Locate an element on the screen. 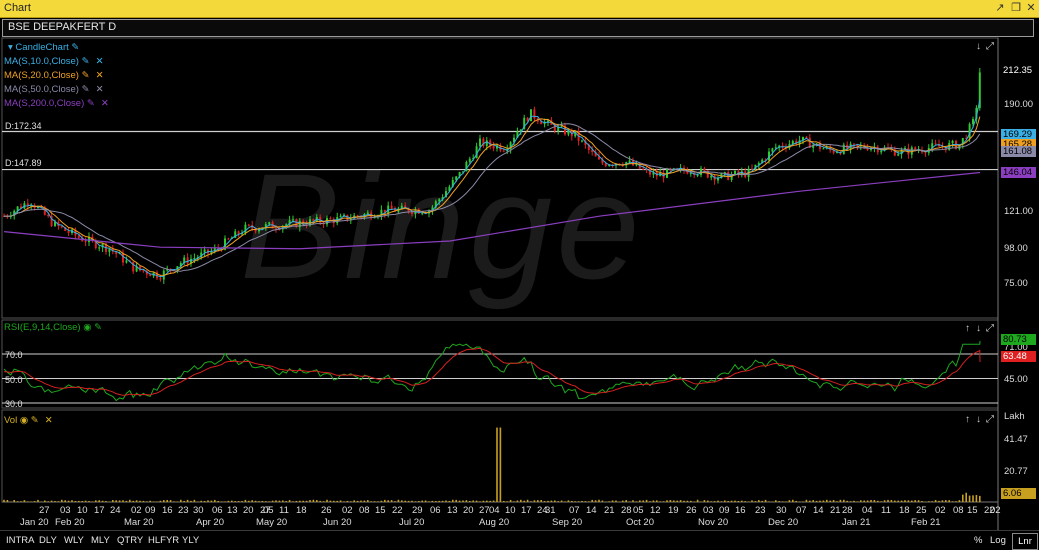  pop-out-icon: ↗ is located at coordinates (1000, 8).